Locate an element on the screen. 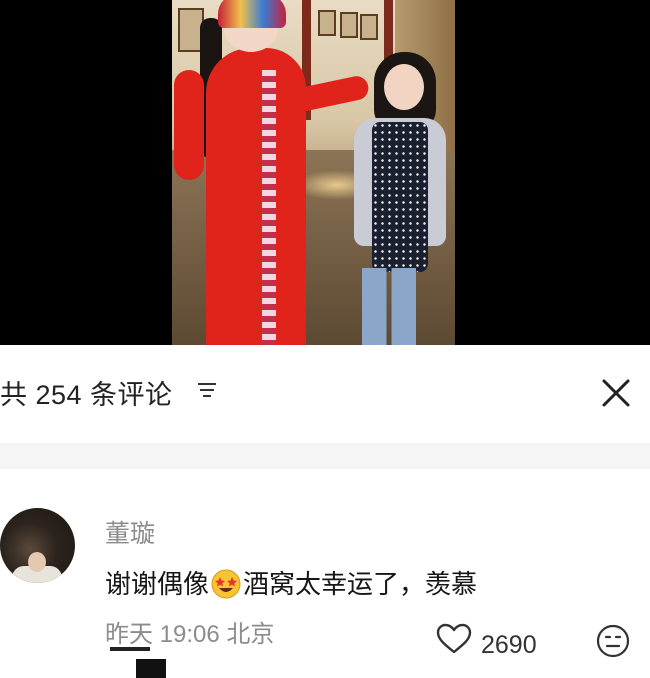  heart-outline-icon is located at coordinates (454, 639).